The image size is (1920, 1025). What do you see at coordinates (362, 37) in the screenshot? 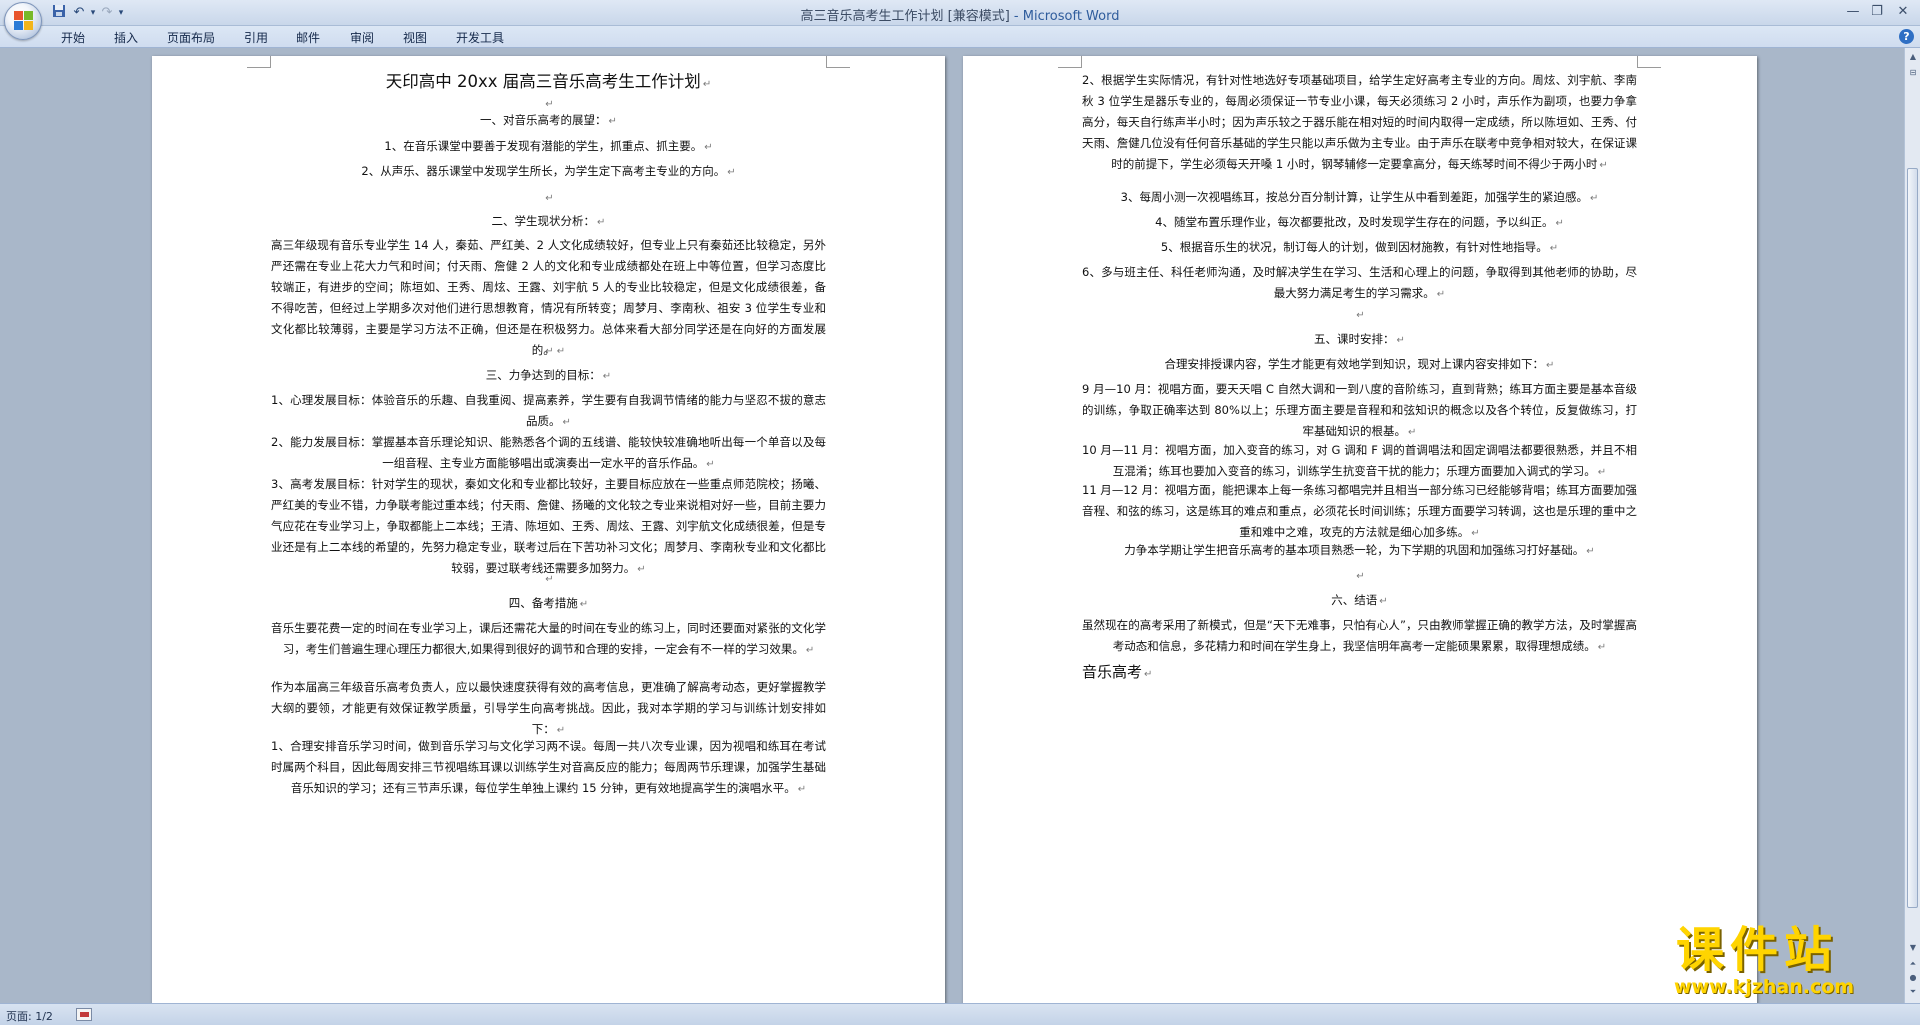
I see `tab-review: 审阅` at bounding box center [362, 37].